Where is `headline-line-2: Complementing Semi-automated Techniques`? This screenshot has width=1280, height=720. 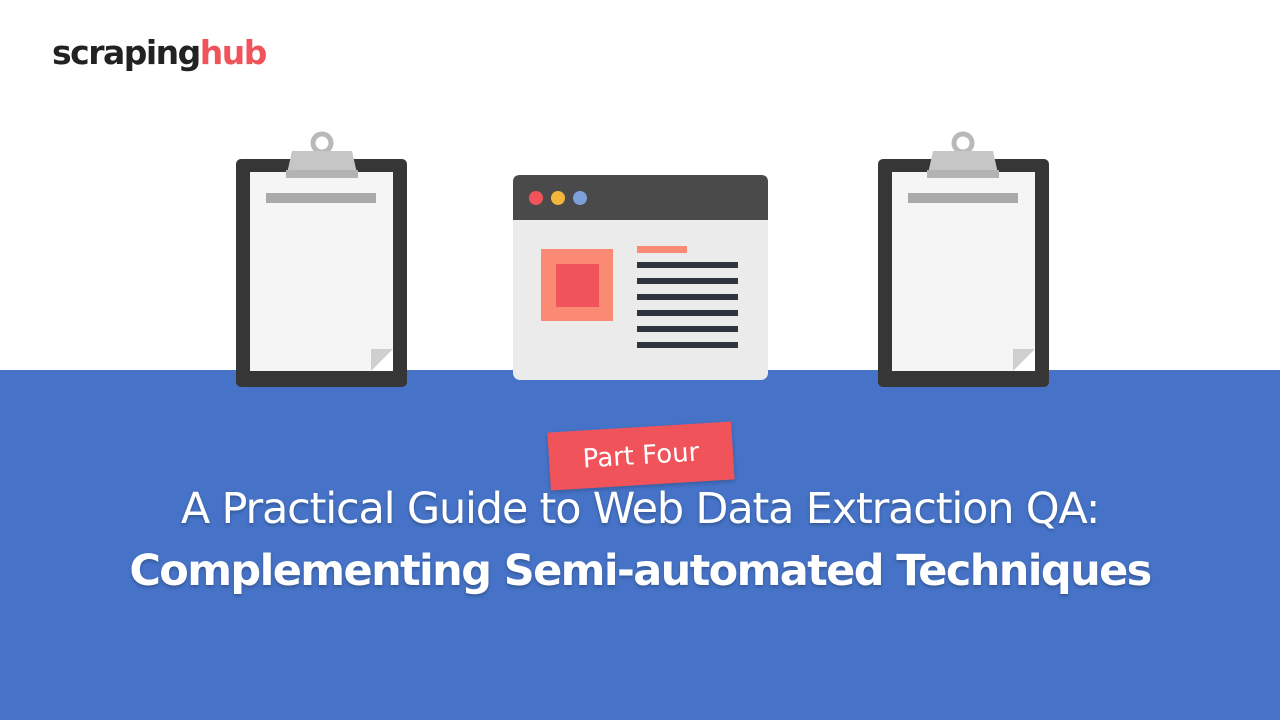
headline-line-2: Complementing Semi-automated Techniques is located at coordinates (640, 571).